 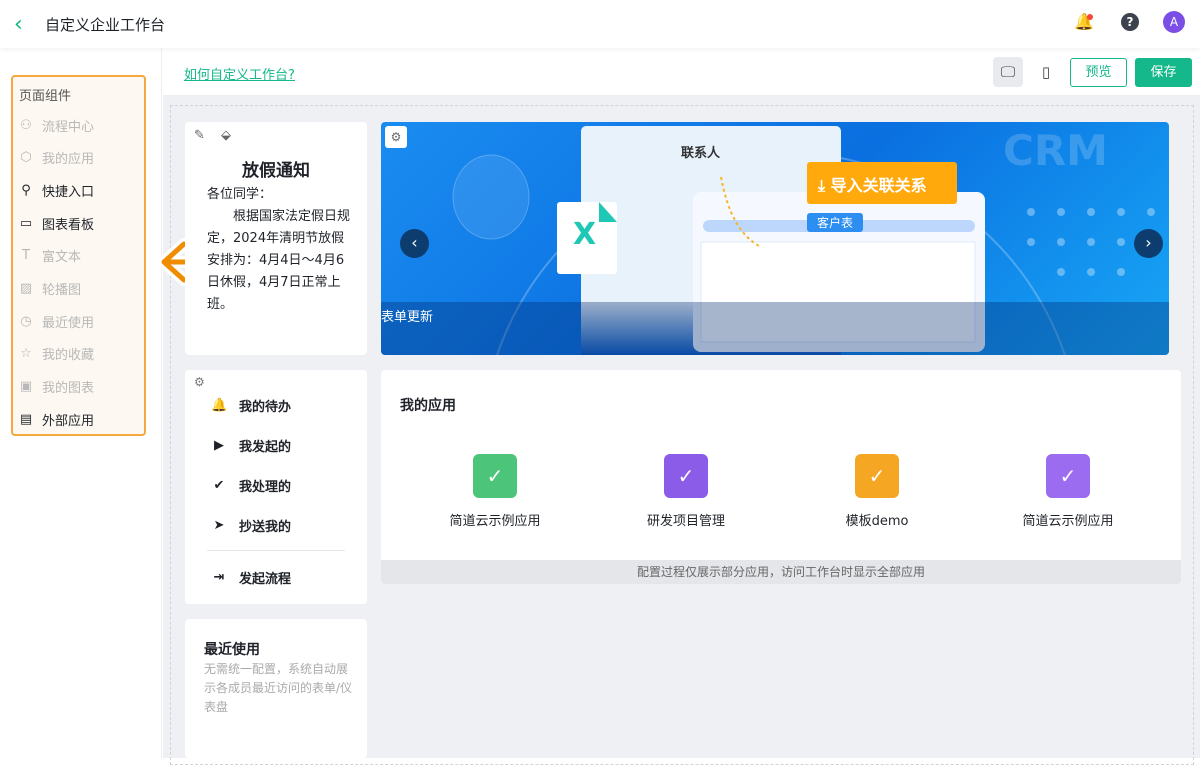 What do you see at coordinates (407, 317) in the screenshot?
I see `banner-caption: 表单更新` at bounding box center [407, 317].